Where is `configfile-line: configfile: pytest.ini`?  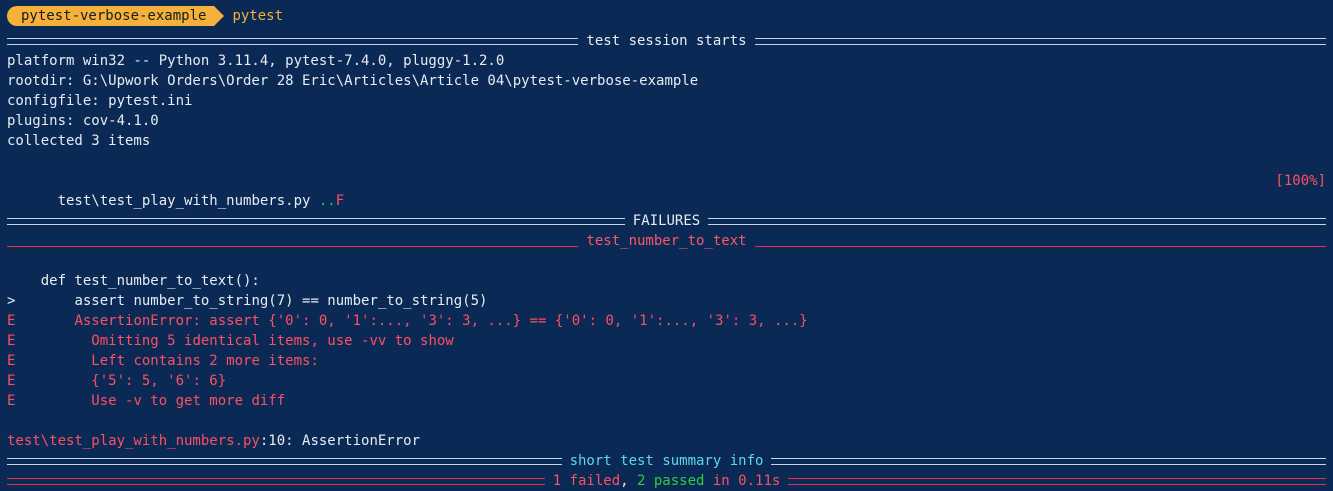
configfile-line: configfile: pytest.ini is located at coordinates (100, 101).